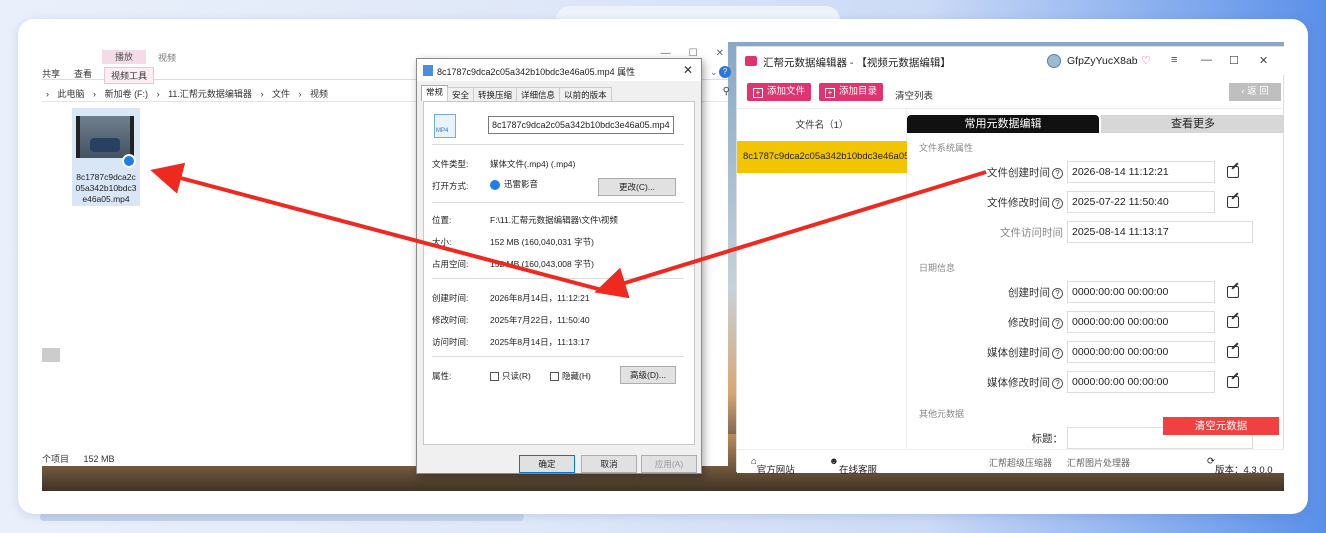 The width and height of the screenshot is (1326, 533). Describe the element at coordinates (554, 376) in the screenshot. I see `hidden-checkbox` at that location.